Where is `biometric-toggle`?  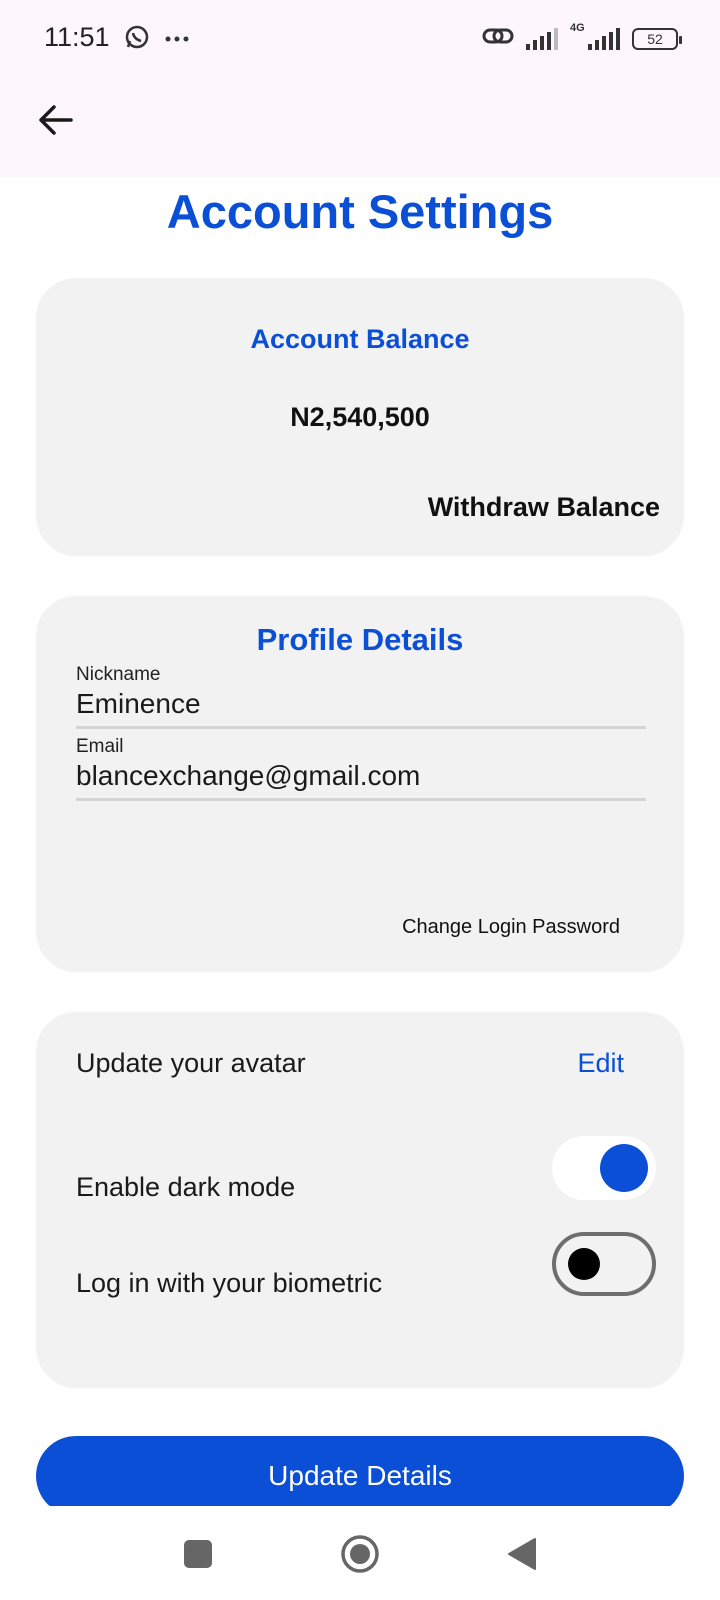
biometric-toggle is located at coordinates (604, 1264).